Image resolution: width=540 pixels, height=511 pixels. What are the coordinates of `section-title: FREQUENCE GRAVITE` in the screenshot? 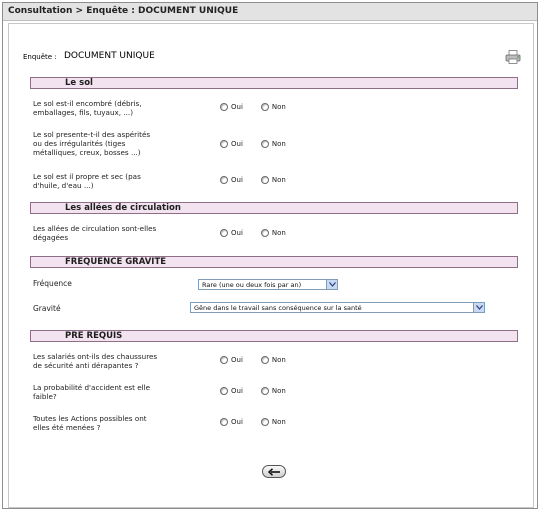 It's located at (116, 262).